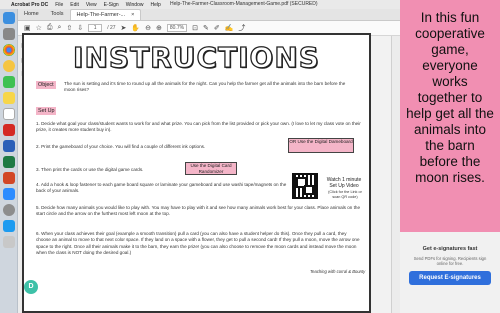 This screenshot has width=500, height=313. I want to click on digital-gameboard-link: OR Use the Digital Dameboard, so click(321, 145).